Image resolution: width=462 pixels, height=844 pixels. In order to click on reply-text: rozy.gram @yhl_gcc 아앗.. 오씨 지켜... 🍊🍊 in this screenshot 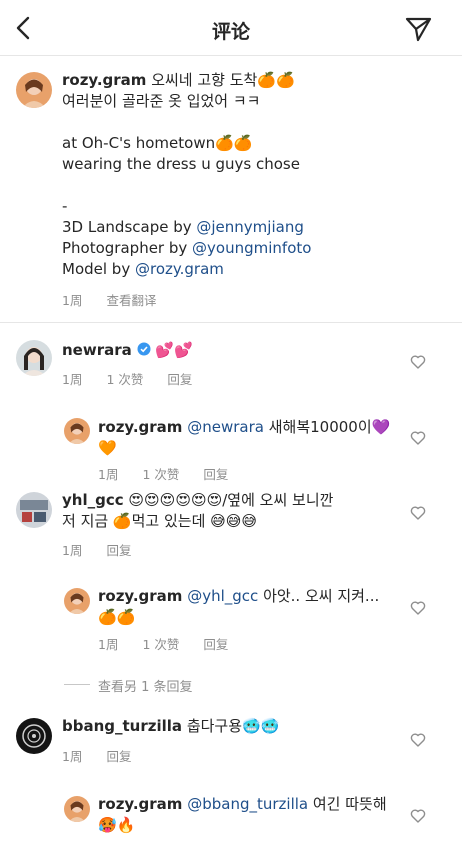, I will do `click(248, 607)`.